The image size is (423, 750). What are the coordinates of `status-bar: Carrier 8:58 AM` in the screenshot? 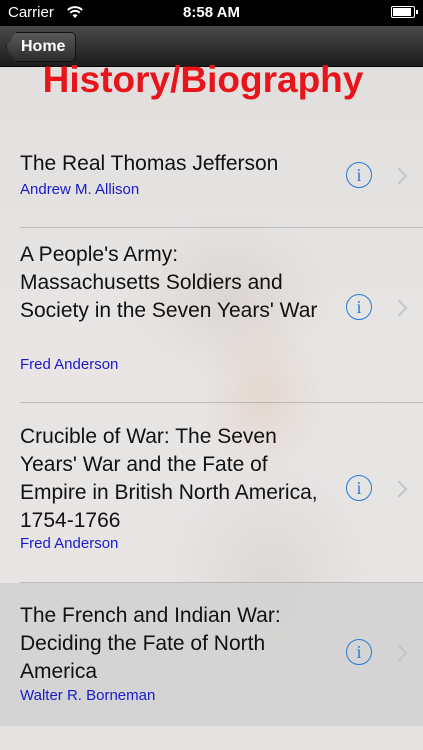 It's located at (211, 13).